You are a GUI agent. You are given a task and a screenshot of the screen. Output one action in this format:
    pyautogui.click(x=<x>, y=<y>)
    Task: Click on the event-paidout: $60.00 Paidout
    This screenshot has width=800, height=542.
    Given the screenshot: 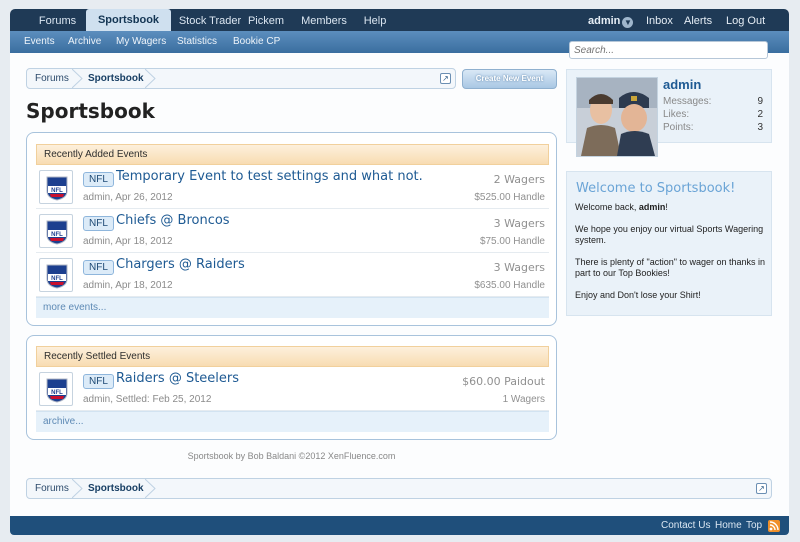 What is the action you would take?
    pyautogui.click(x=503, y=381)
    